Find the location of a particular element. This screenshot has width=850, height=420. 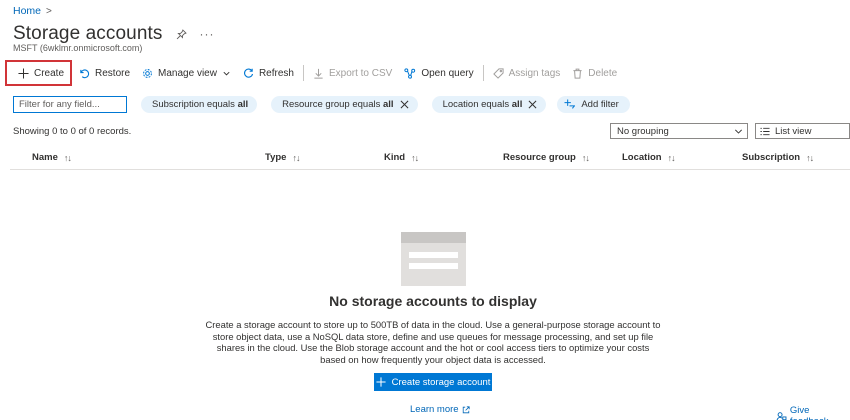

refresh-icon is located at coordinates (249, 73).